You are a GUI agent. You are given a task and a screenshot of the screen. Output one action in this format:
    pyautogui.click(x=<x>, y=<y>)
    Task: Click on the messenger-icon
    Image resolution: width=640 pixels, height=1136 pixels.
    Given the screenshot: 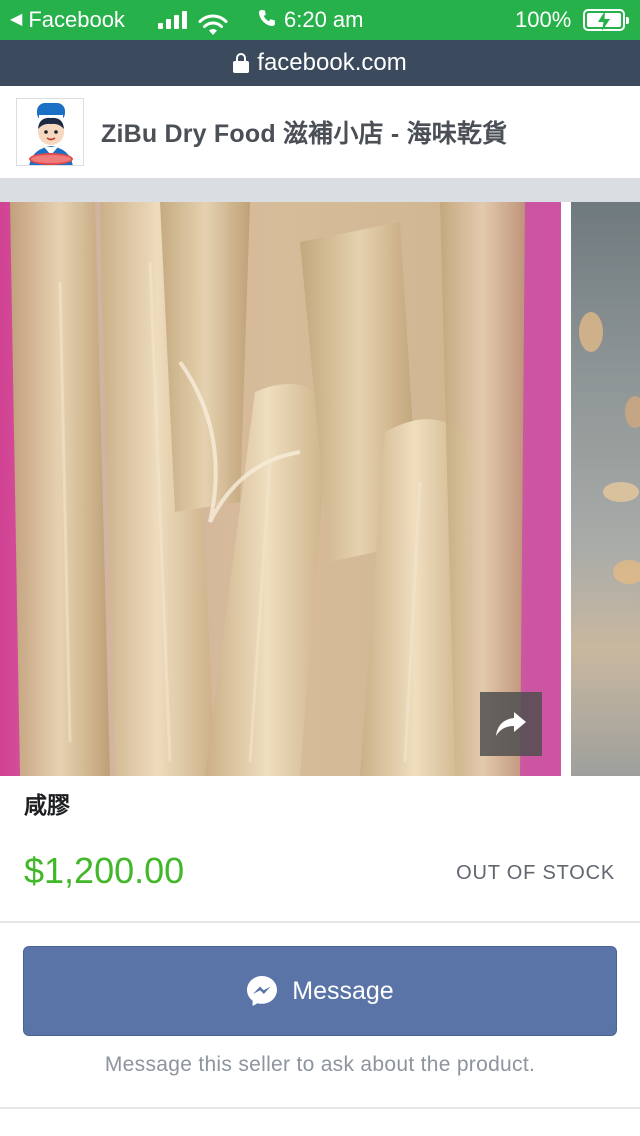 What is the action you would take?
    pyautogui.click(x=262, y=991)
    